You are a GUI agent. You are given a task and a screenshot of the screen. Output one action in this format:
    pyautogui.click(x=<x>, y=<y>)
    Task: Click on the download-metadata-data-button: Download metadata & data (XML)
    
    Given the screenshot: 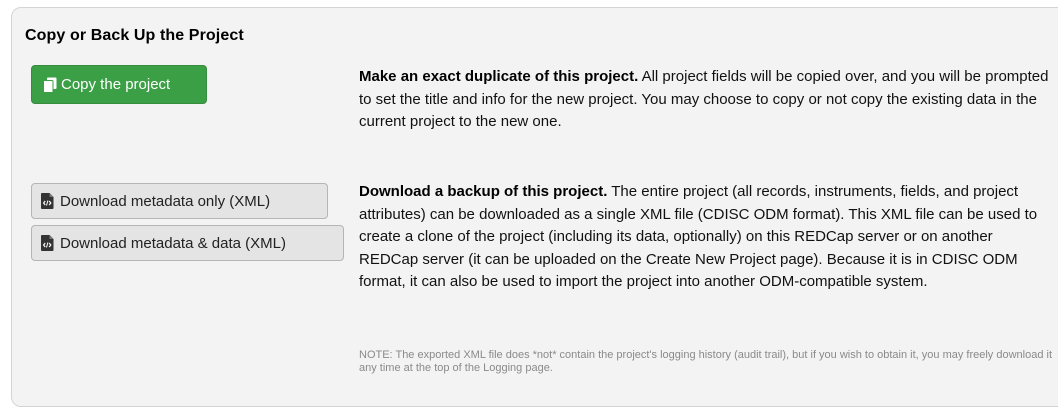 What is the action you would take?
    pyautogui.click(x=187, y=243)
    